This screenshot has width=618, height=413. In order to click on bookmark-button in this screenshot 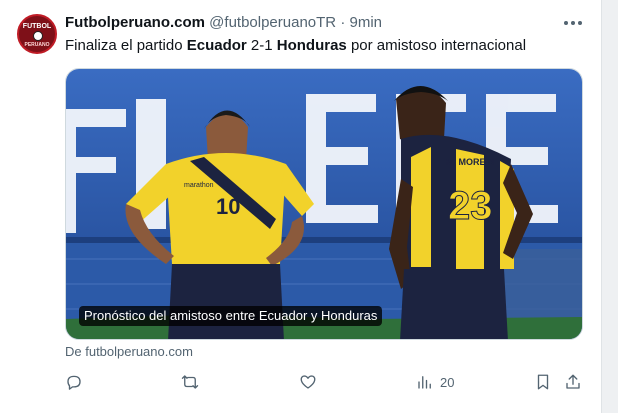, I will do `click(543, 382)`.